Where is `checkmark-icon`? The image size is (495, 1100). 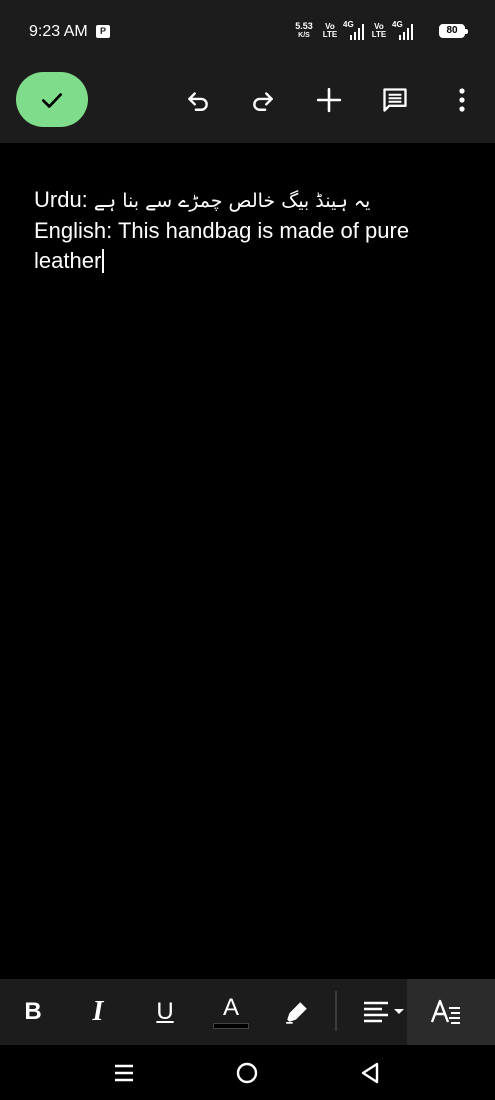 checkmark-icon is located at coordinates (52, 100).